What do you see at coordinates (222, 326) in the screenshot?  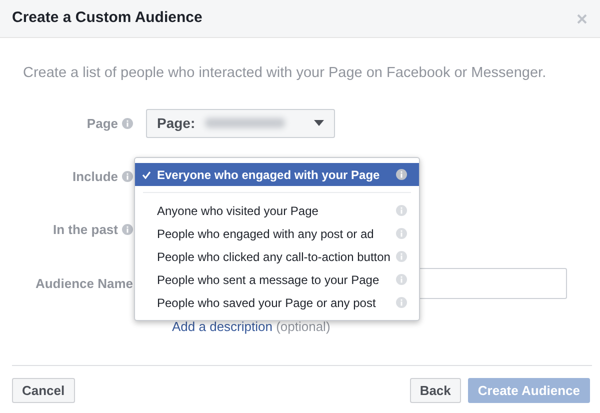 I see `add-description-link: Add a description` at bounding box center [222, 326].